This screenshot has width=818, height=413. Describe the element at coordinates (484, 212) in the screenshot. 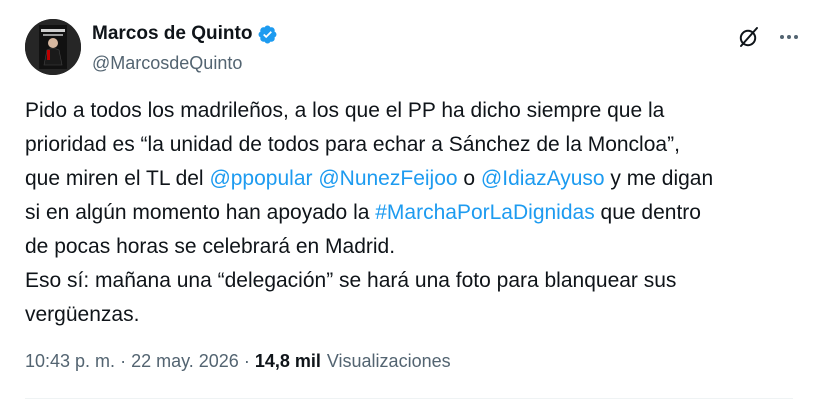

I see `hashtag-link: #MarchaPorLaDignidas` at that location.